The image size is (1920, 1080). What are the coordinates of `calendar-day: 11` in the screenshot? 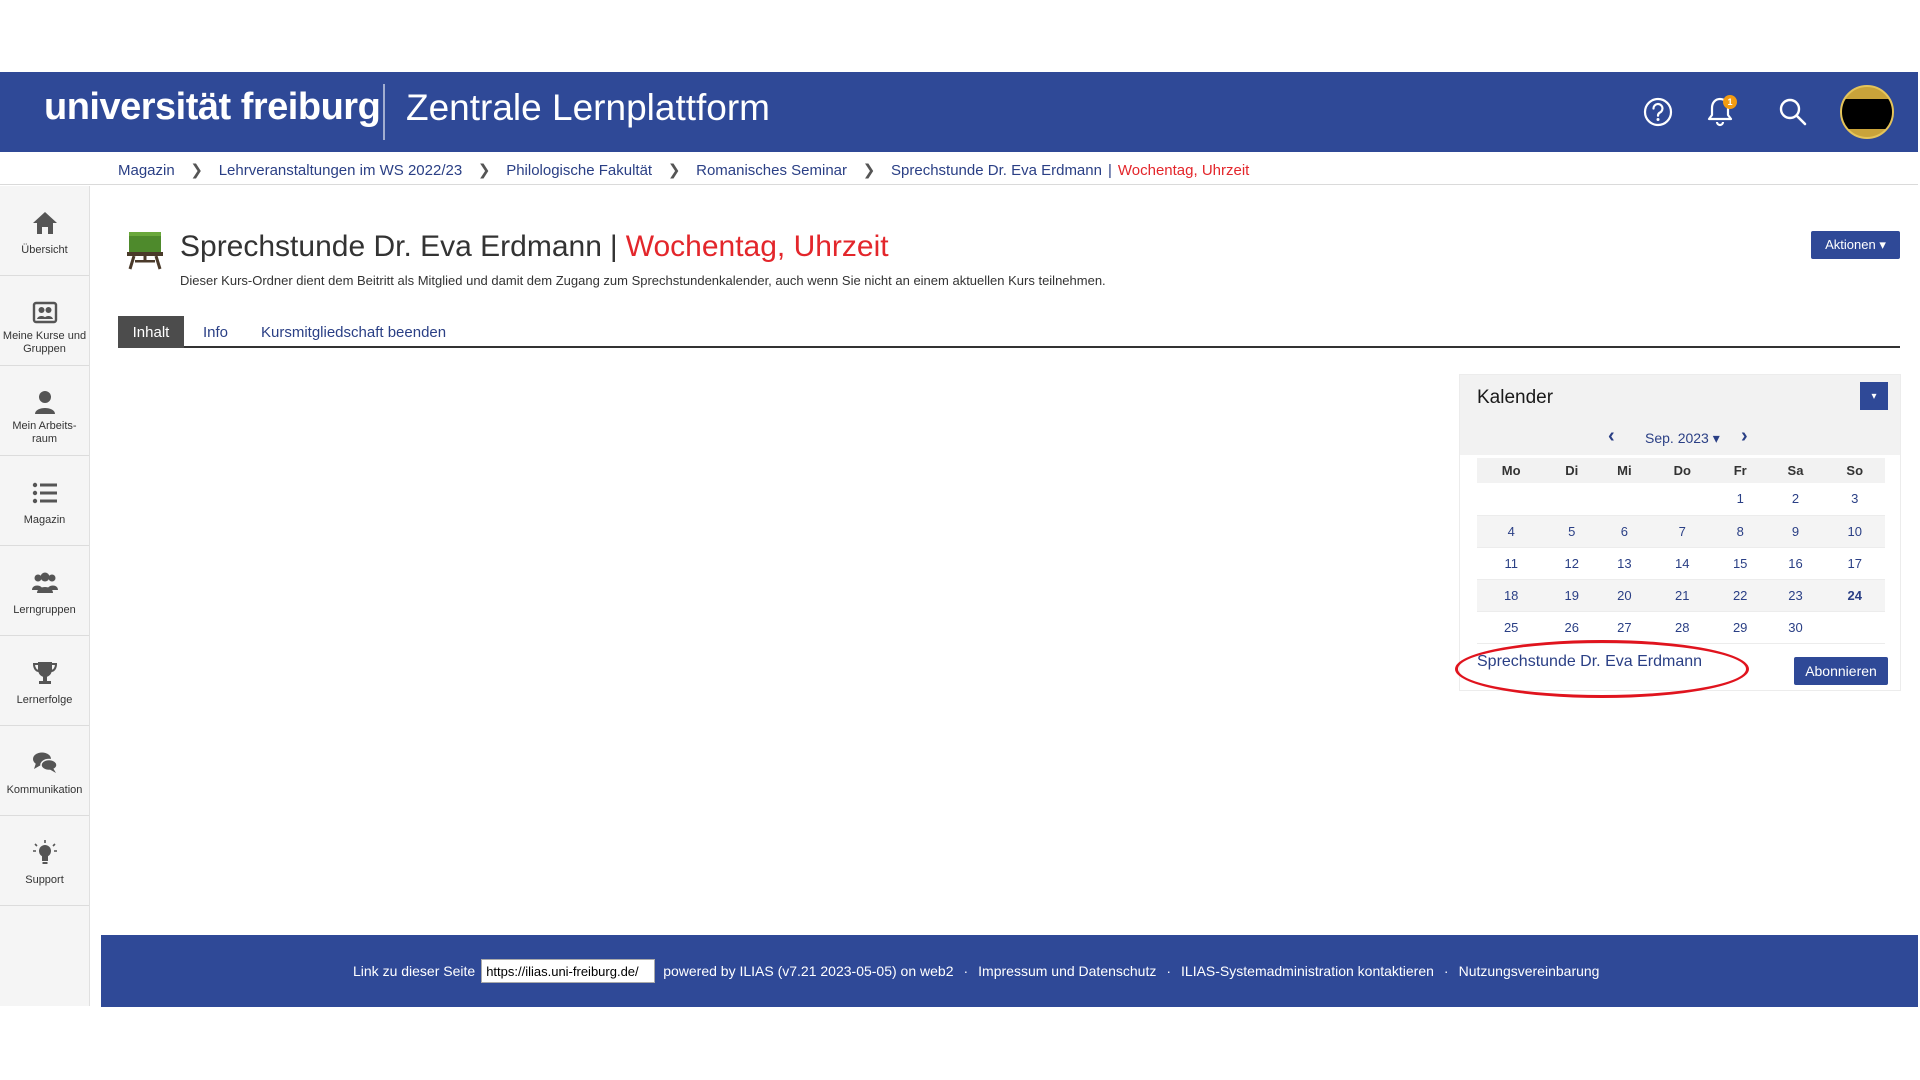 It's located at (1511, 563).